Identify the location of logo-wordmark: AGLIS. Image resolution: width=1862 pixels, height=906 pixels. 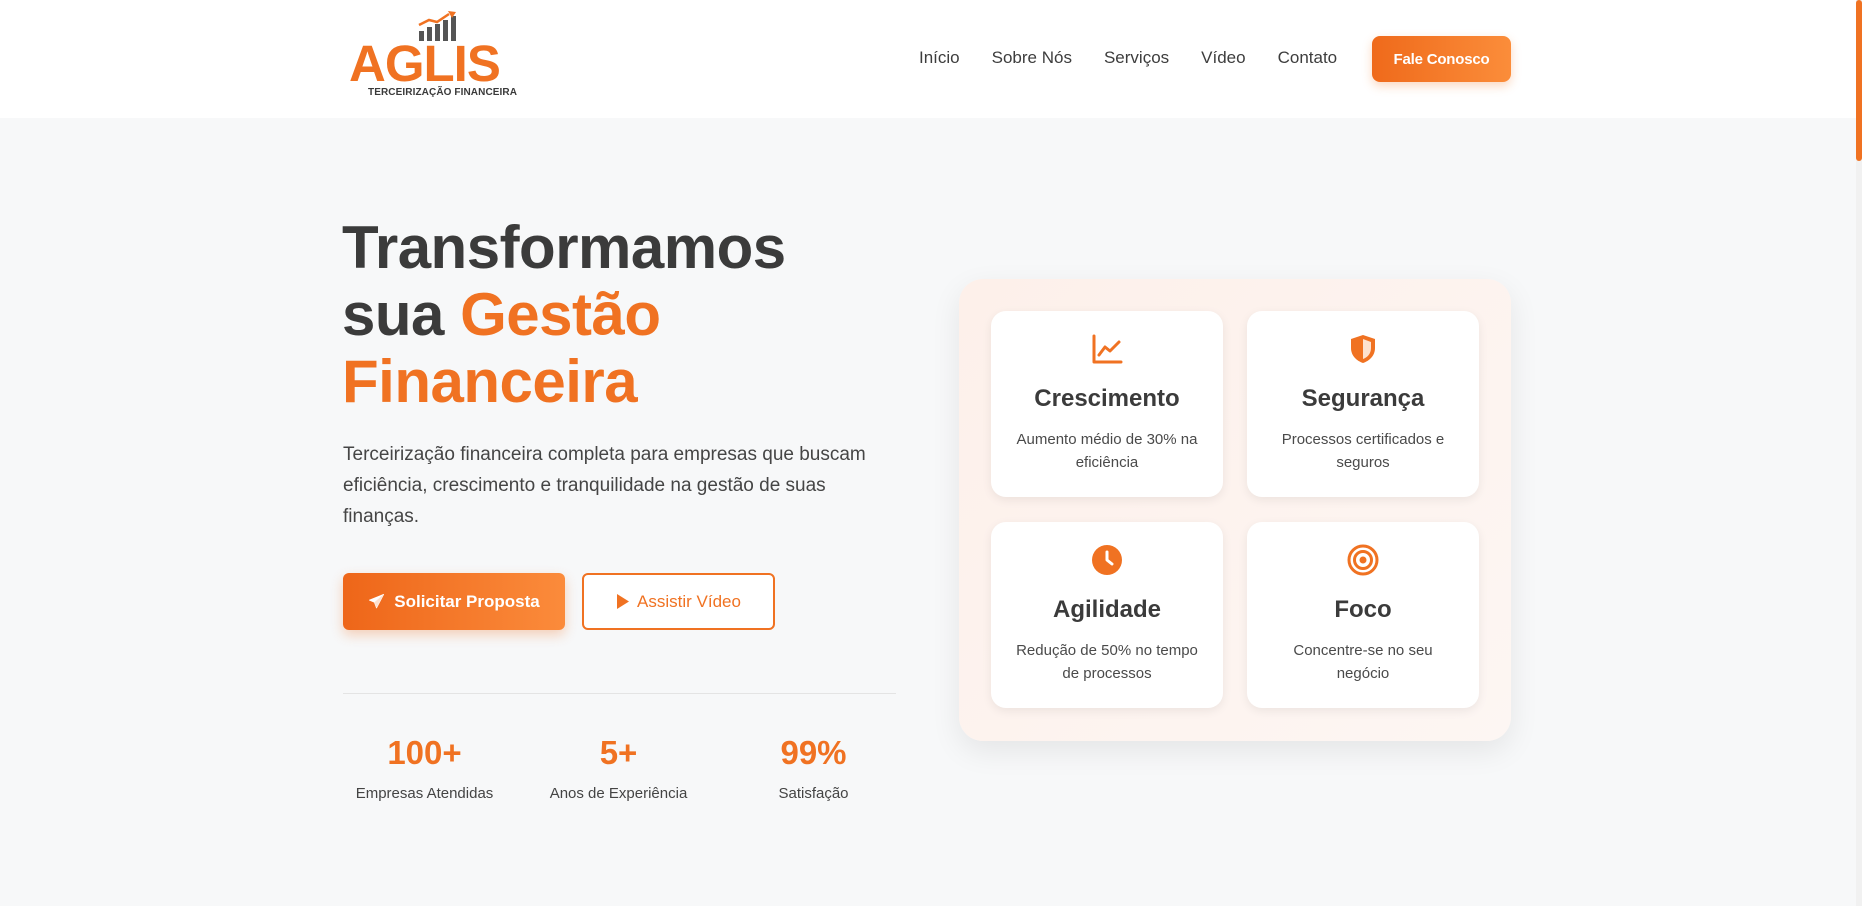
(425, 63).